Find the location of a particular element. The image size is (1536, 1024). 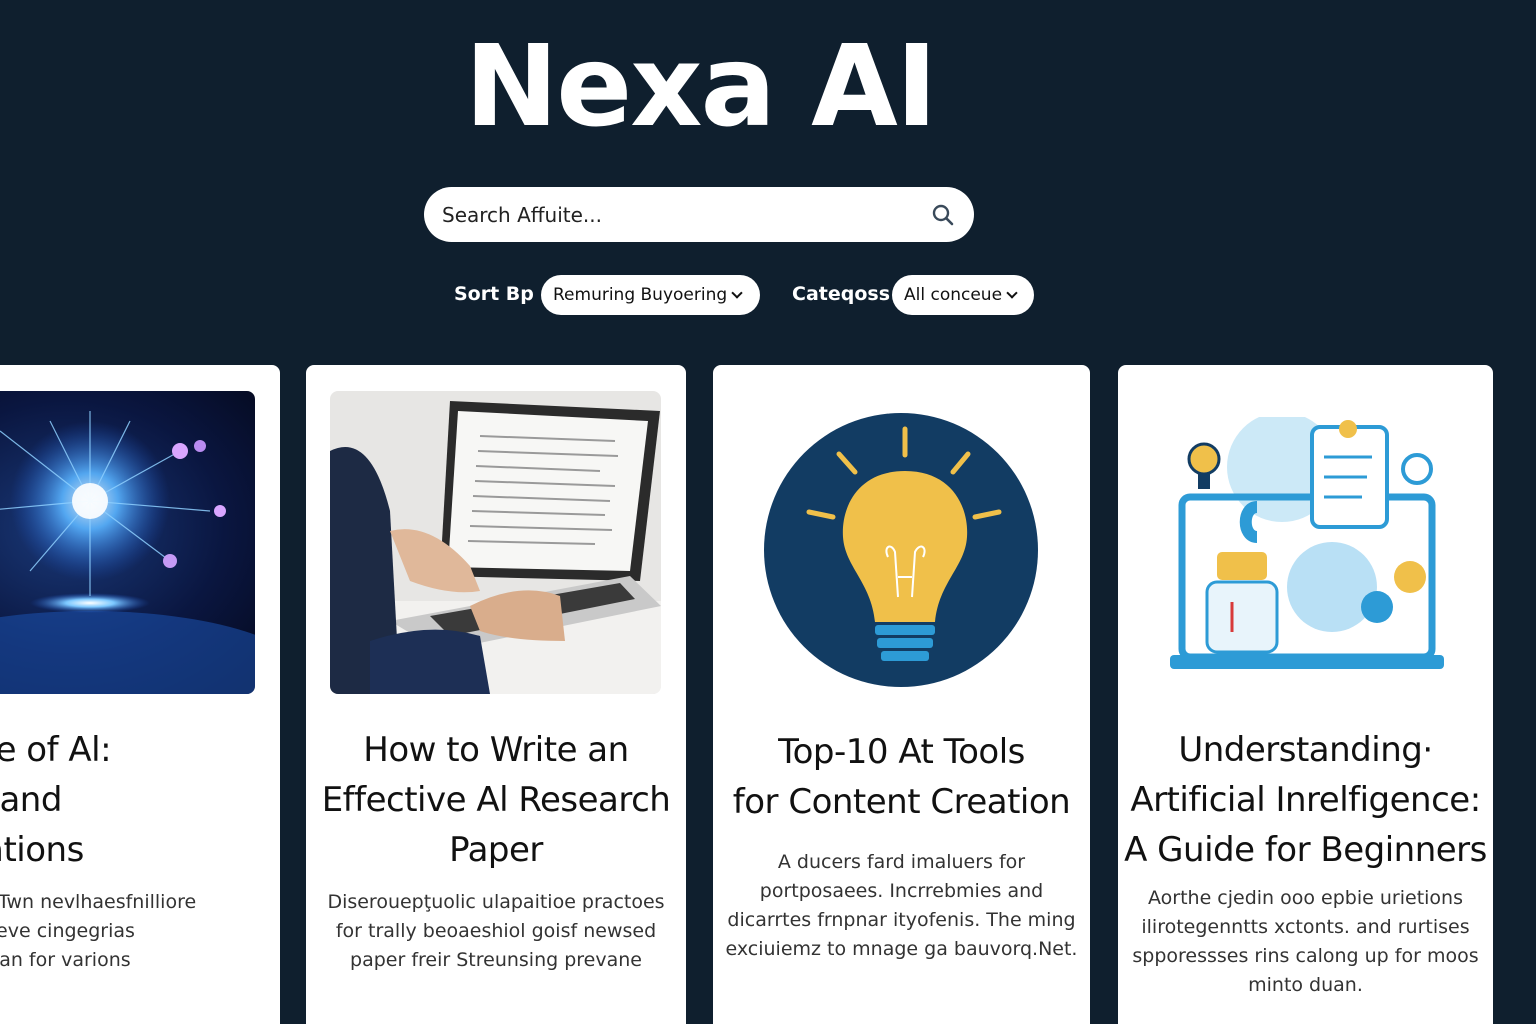

search-input is located at coordinates (685, 214).